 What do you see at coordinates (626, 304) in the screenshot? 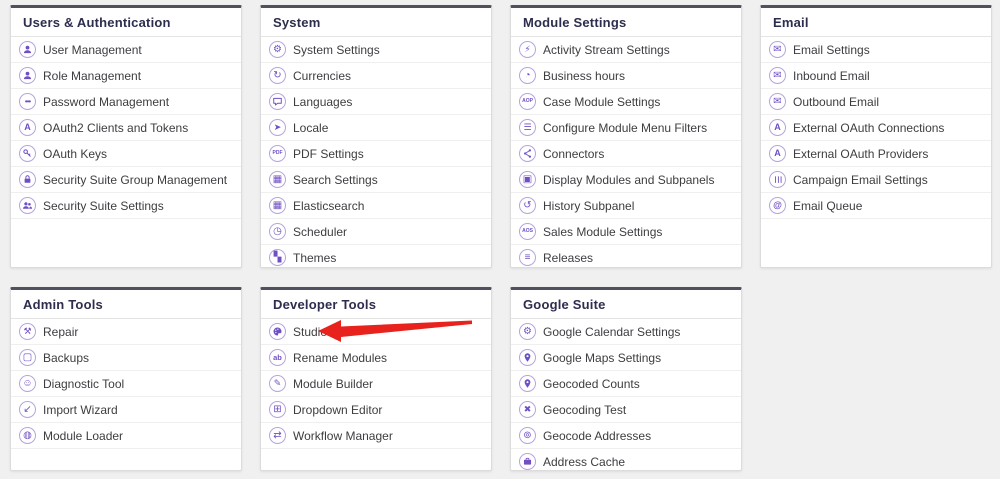
I see `panel-title: Google Suite` at bounding box center [626, 304].